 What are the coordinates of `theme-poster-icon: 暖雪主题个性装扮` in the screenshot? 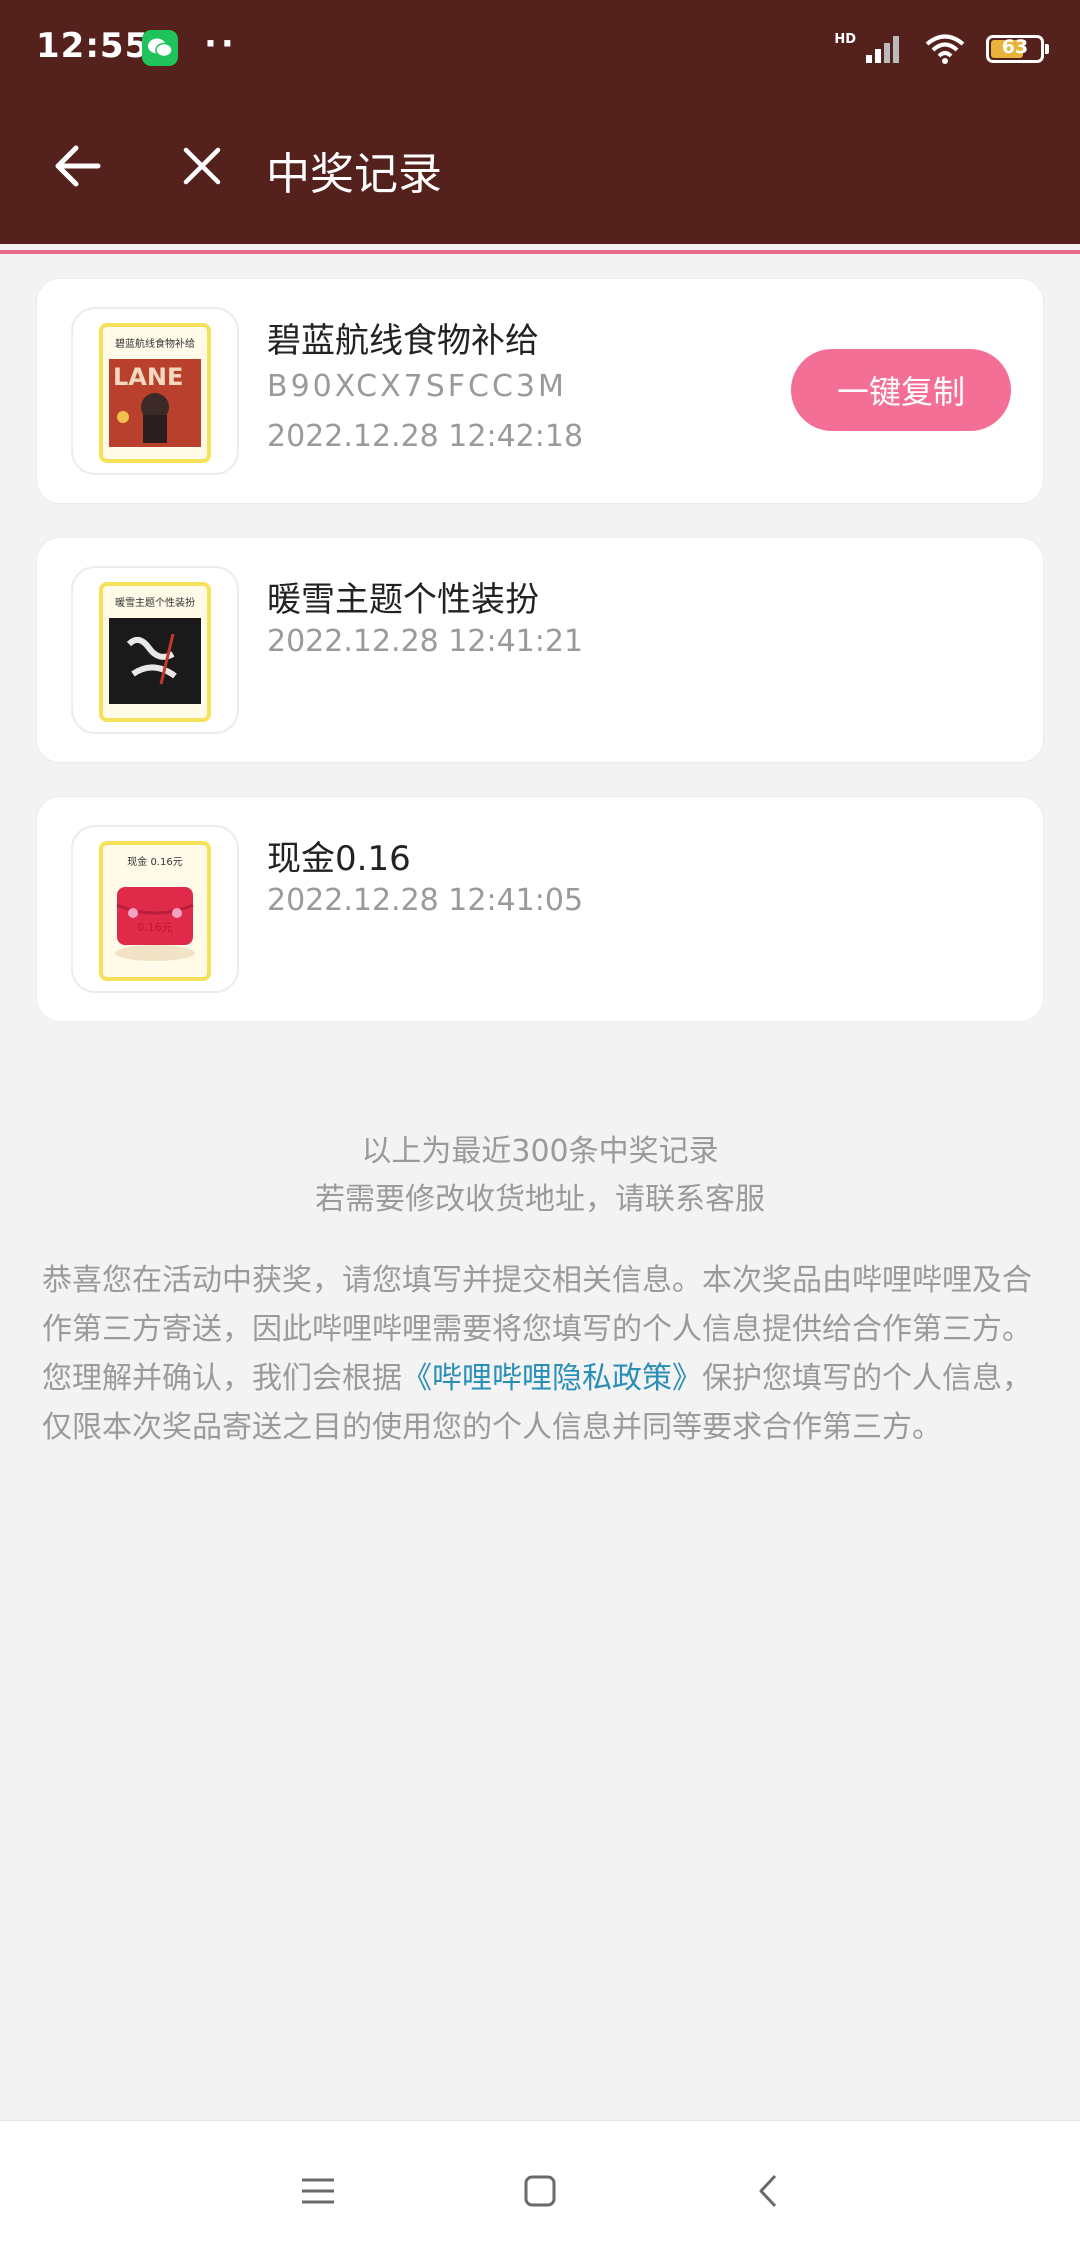 It's located at (155, 652).